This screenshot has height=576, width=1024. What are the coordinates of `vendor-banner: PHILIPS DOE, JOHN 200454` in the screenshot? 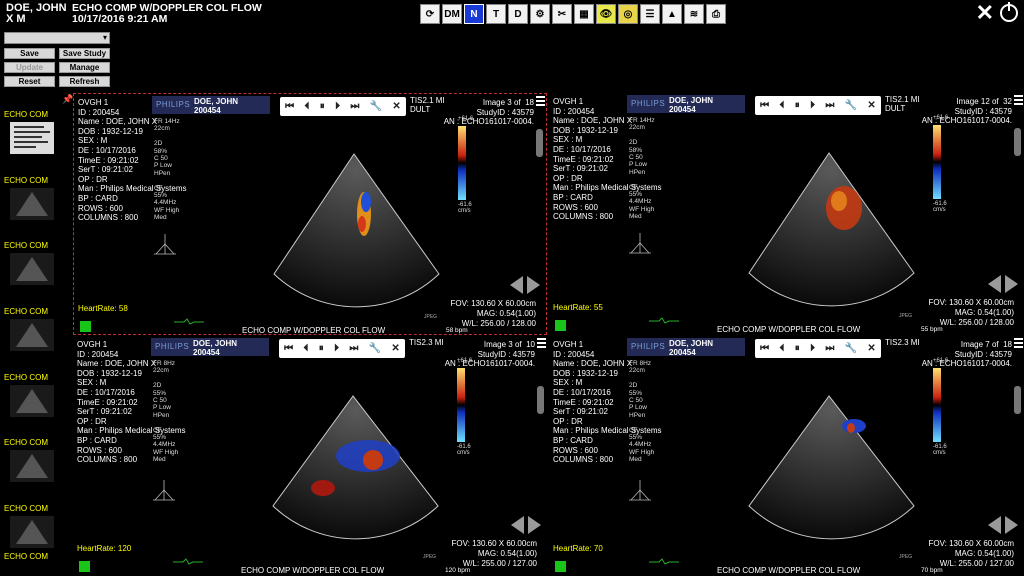 It's located at (210, 347).